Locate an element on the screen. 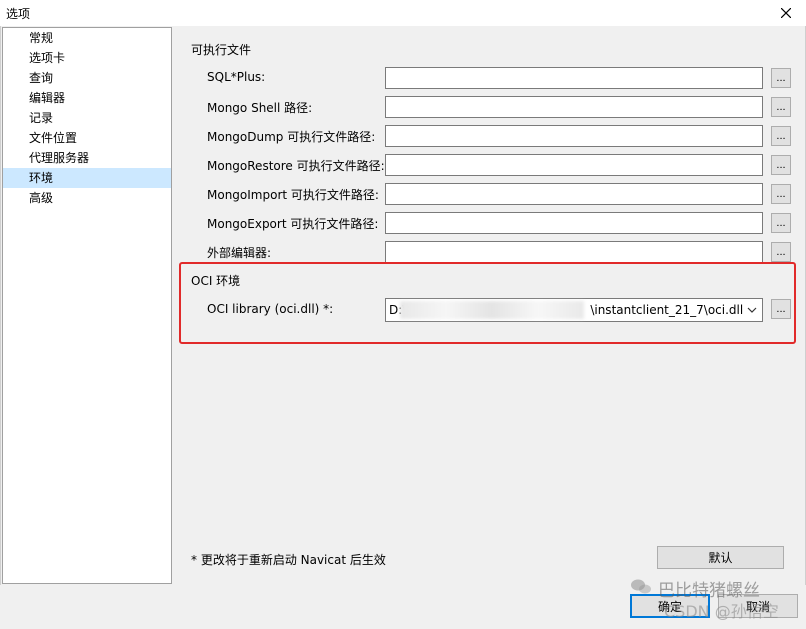  mongorestore-path-input is located at coordinates (574, 165).